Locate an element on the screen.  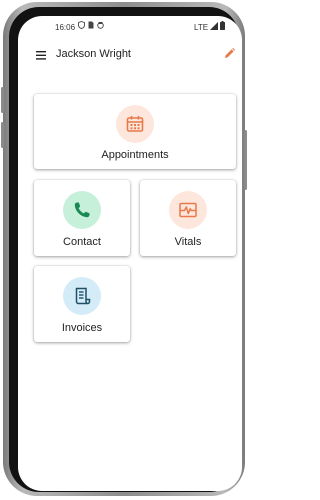
calendar-icon is located at coordinates (135, 124).